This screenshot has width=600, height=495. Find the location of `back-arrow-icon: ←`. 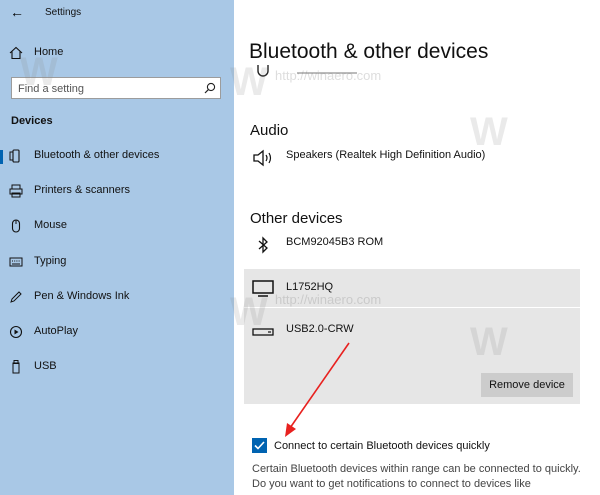

back-arrow-icon: ← is located at coordinates (17, 12).